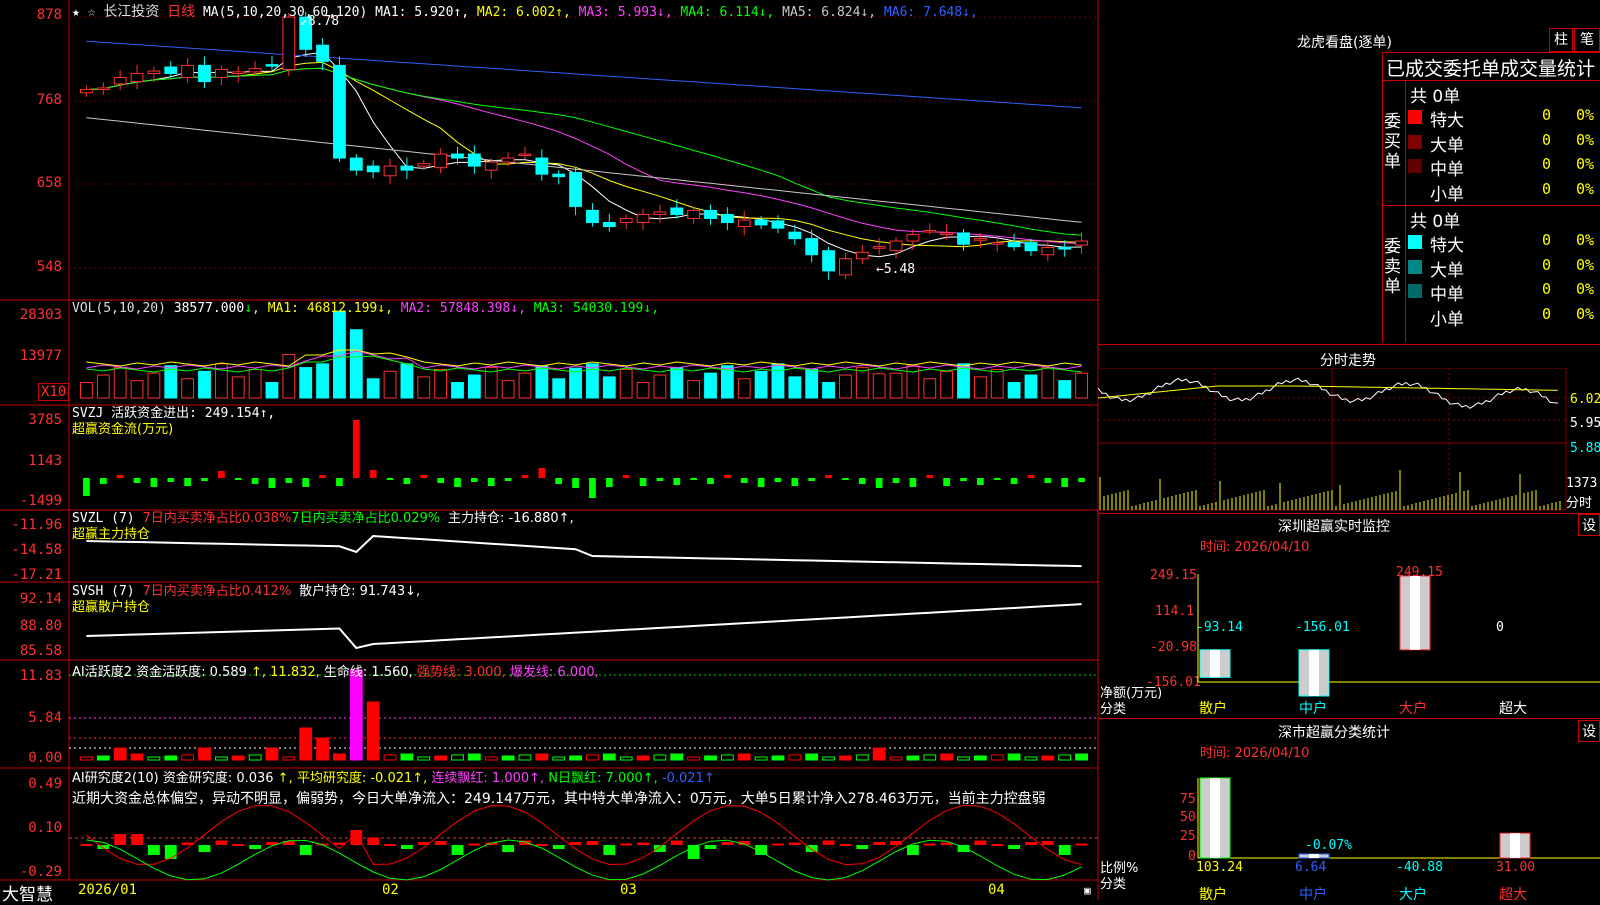 The image size is (1600, 905). Describe the element at coordinates (1561, 40) in the screenshot. I see `bar-tab-button: 柱` at that location.